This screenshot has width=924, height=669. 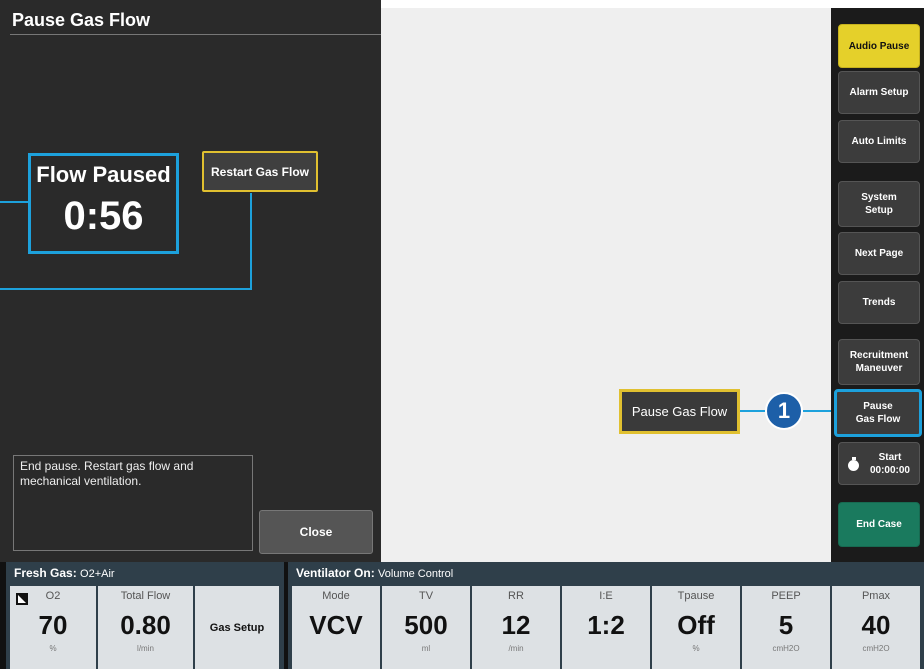 I want to click on total-flow-unit: l/min, so click(x=145, y=648).